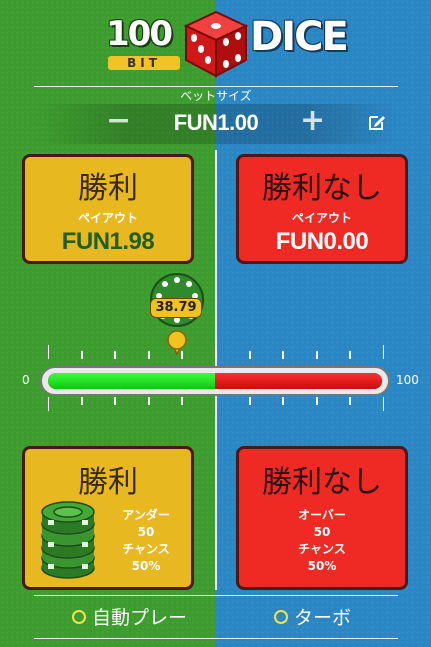 This screenshot has height=647, width=431. I want to click on slider-track-inner, so click(215, 381).